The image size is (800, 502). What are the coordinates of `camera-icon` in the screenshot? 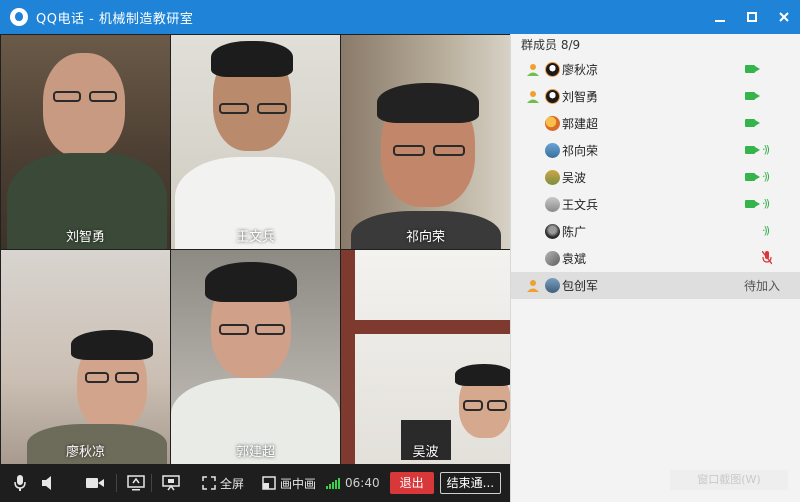 It's located at (95, 483).